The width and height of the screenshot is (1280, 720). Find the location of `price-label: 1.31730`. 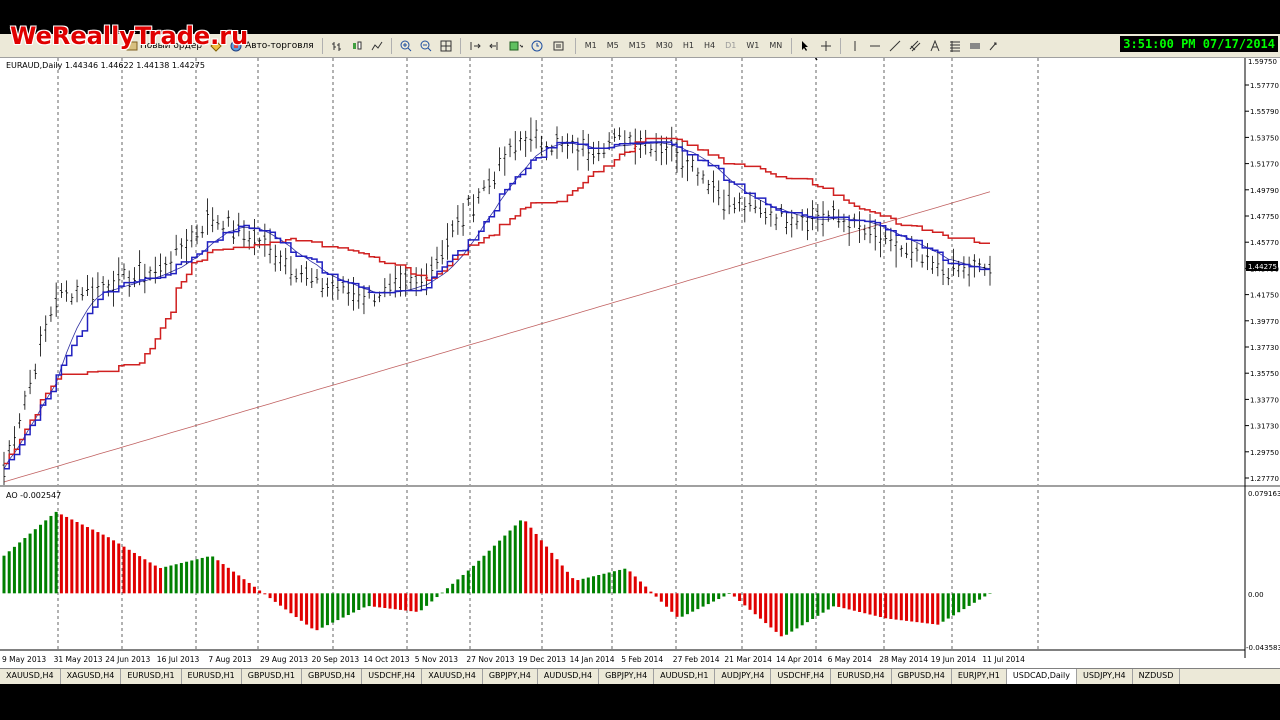

price-label: 1.31730 is located at coordinates (1264, 427).